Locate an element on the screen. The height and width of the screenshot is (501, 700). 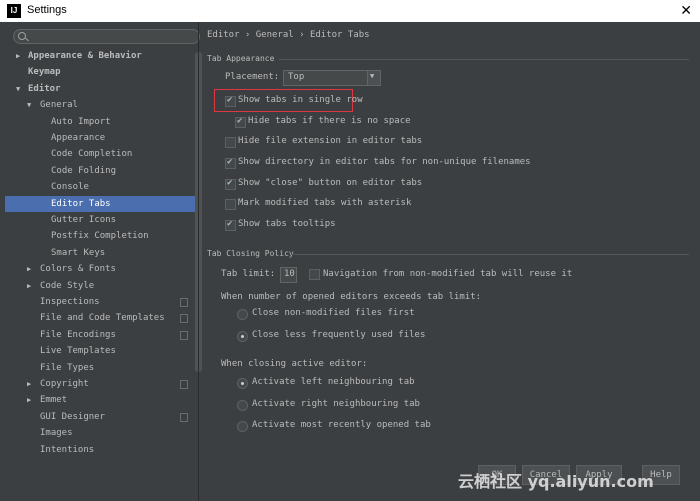
section-tab-closing: Tab Closing Policy is located at coordinates (250, 253).